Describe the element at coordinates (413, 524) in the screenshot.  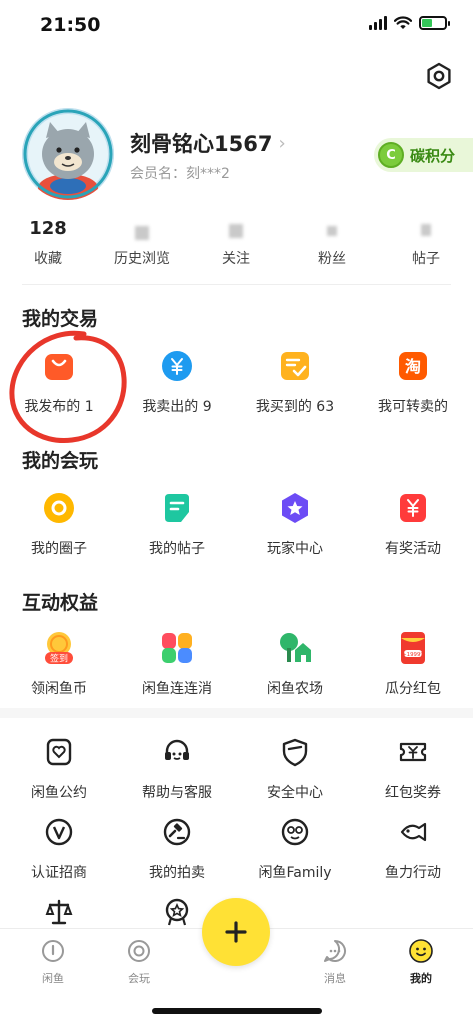
I see `play-prize-activities: 有奖活动` at that location.